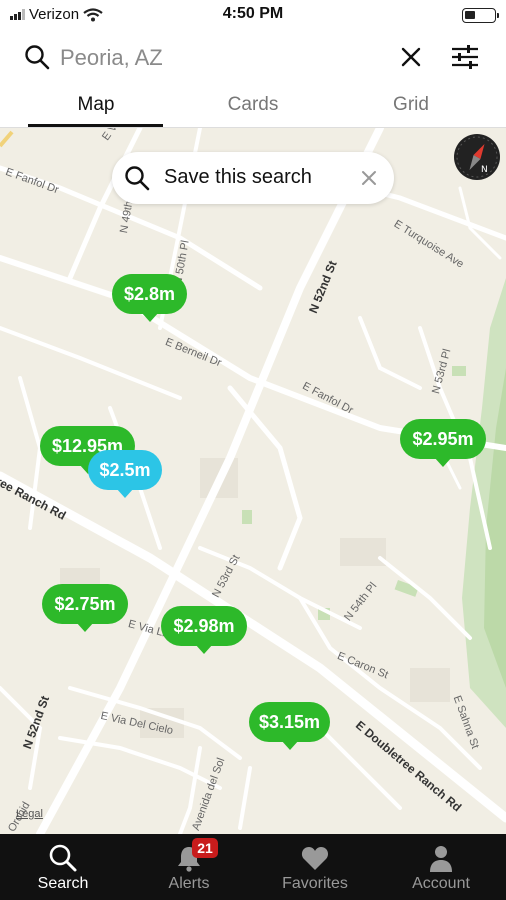 This screenshot has height=900, width=506. I want to click on nav-favorites-label: Favorites, so click(315, 883).